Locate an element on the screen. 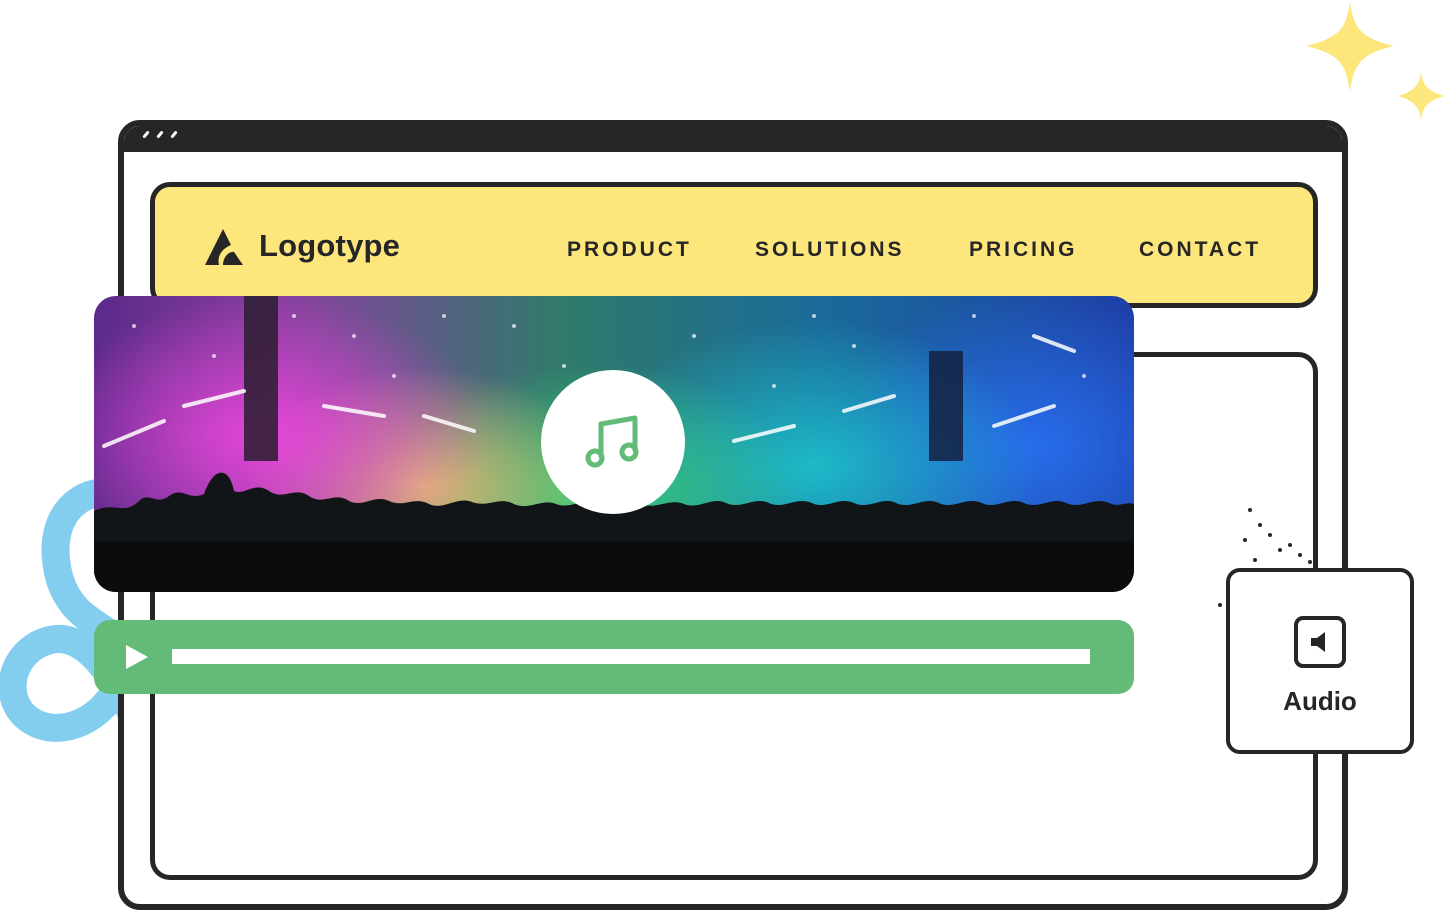 The image size is (1446, 912). progress-track is located at coordinates (631, 656).